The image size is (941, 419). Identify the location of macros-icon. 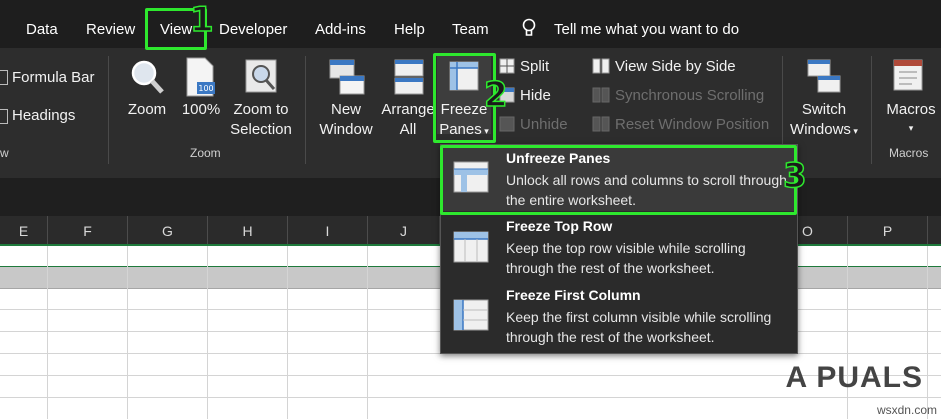
(909, 78).